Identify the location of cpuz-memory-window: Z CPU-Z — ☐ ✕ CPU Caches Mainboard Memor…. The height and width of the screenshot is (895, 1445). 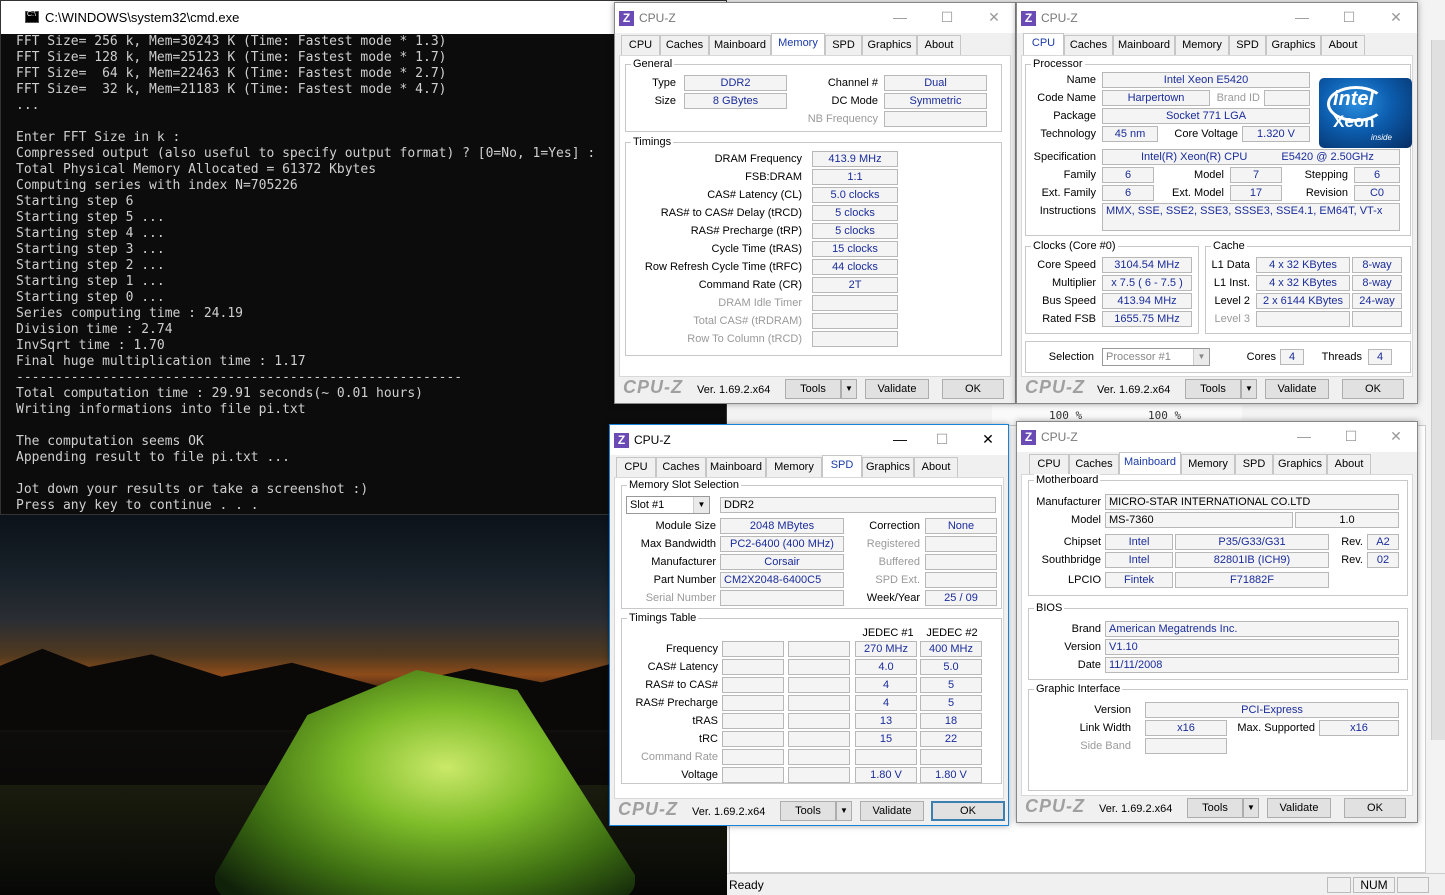
(815, 203).